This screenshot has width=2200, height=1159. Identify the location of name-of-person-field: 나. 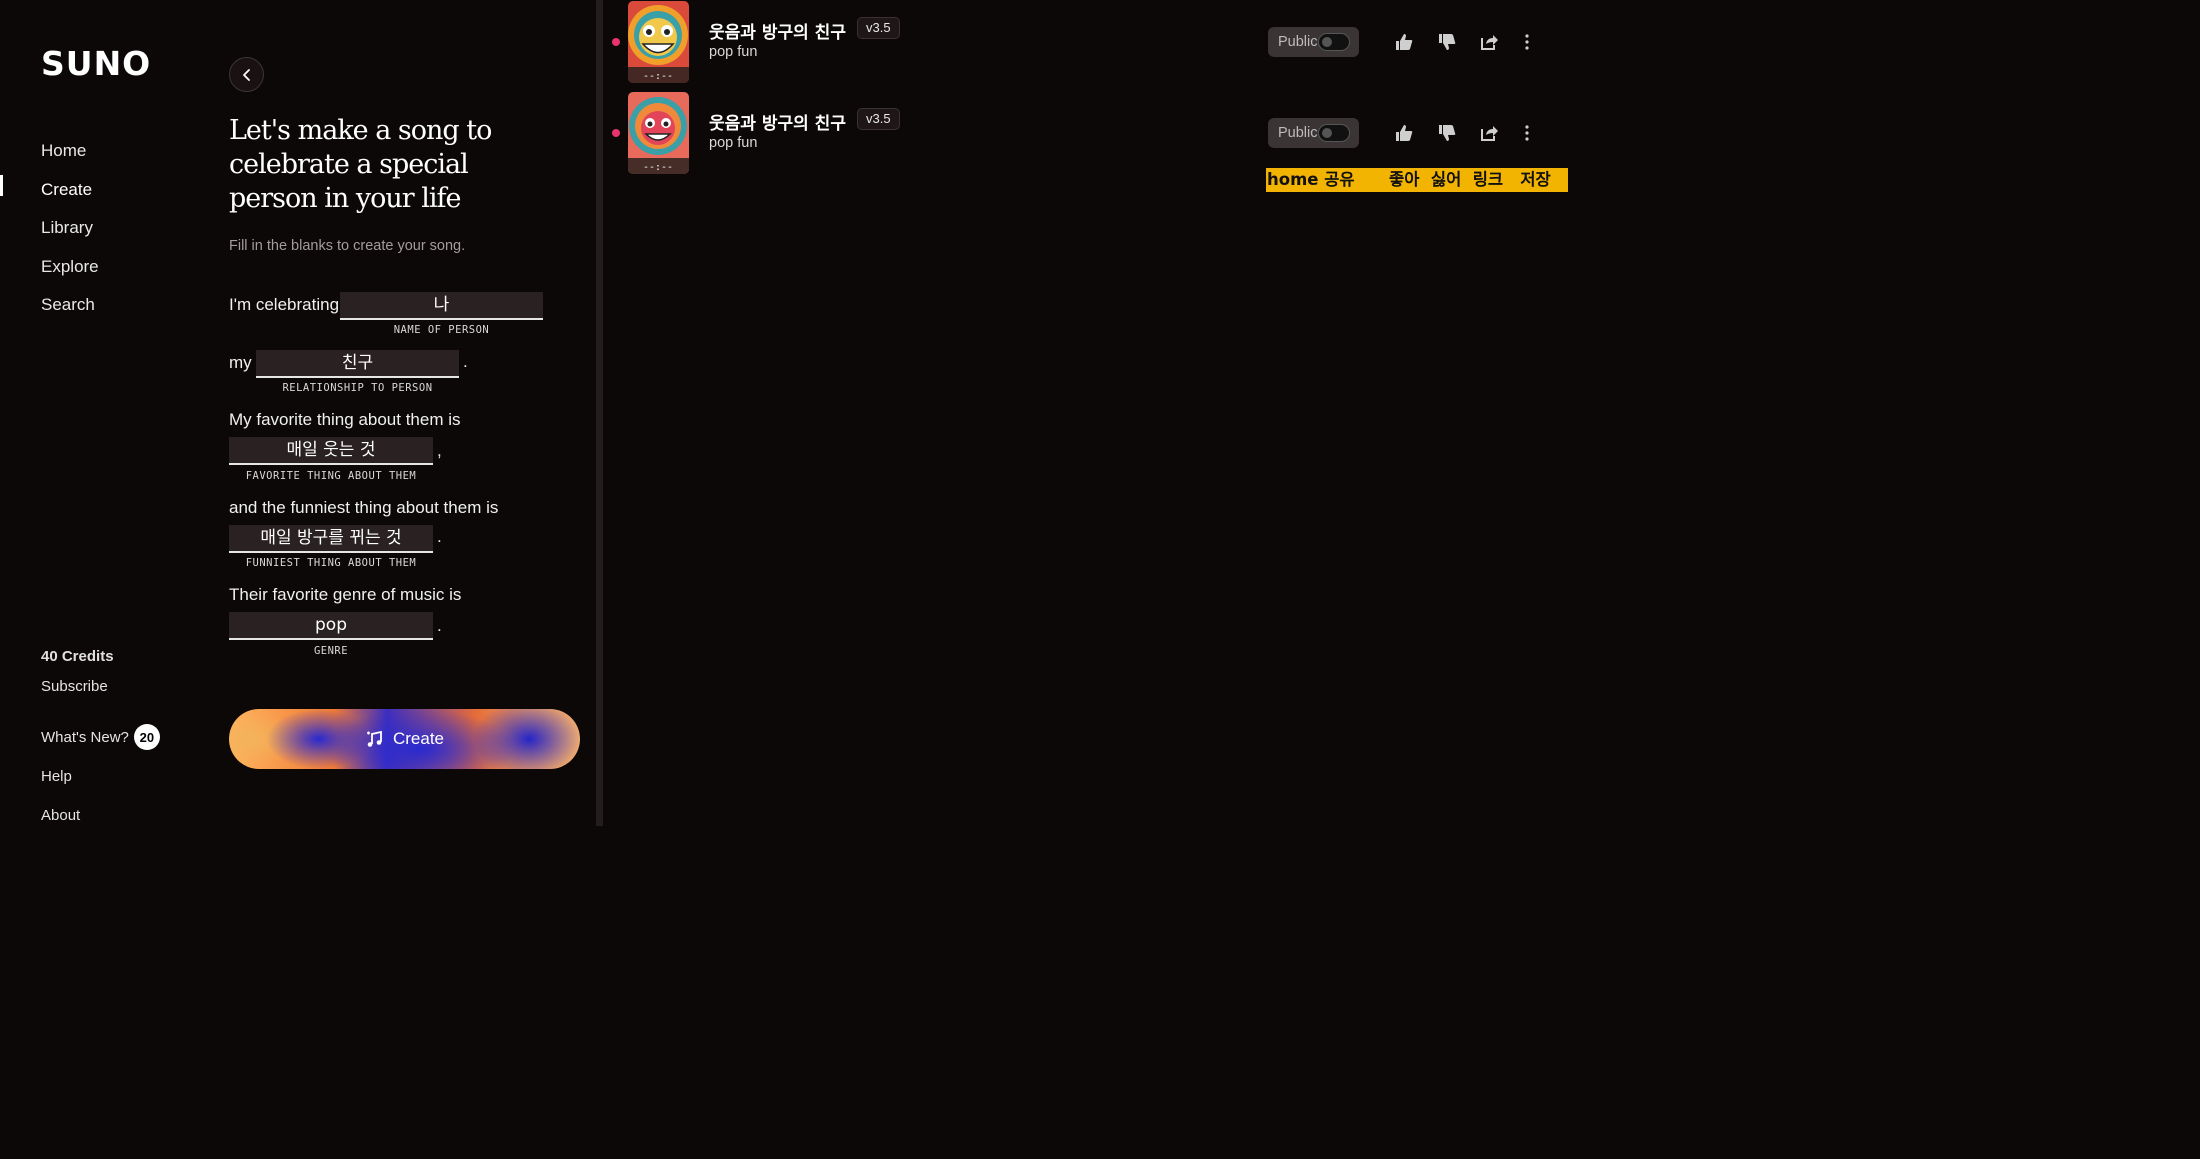
(441, 306).